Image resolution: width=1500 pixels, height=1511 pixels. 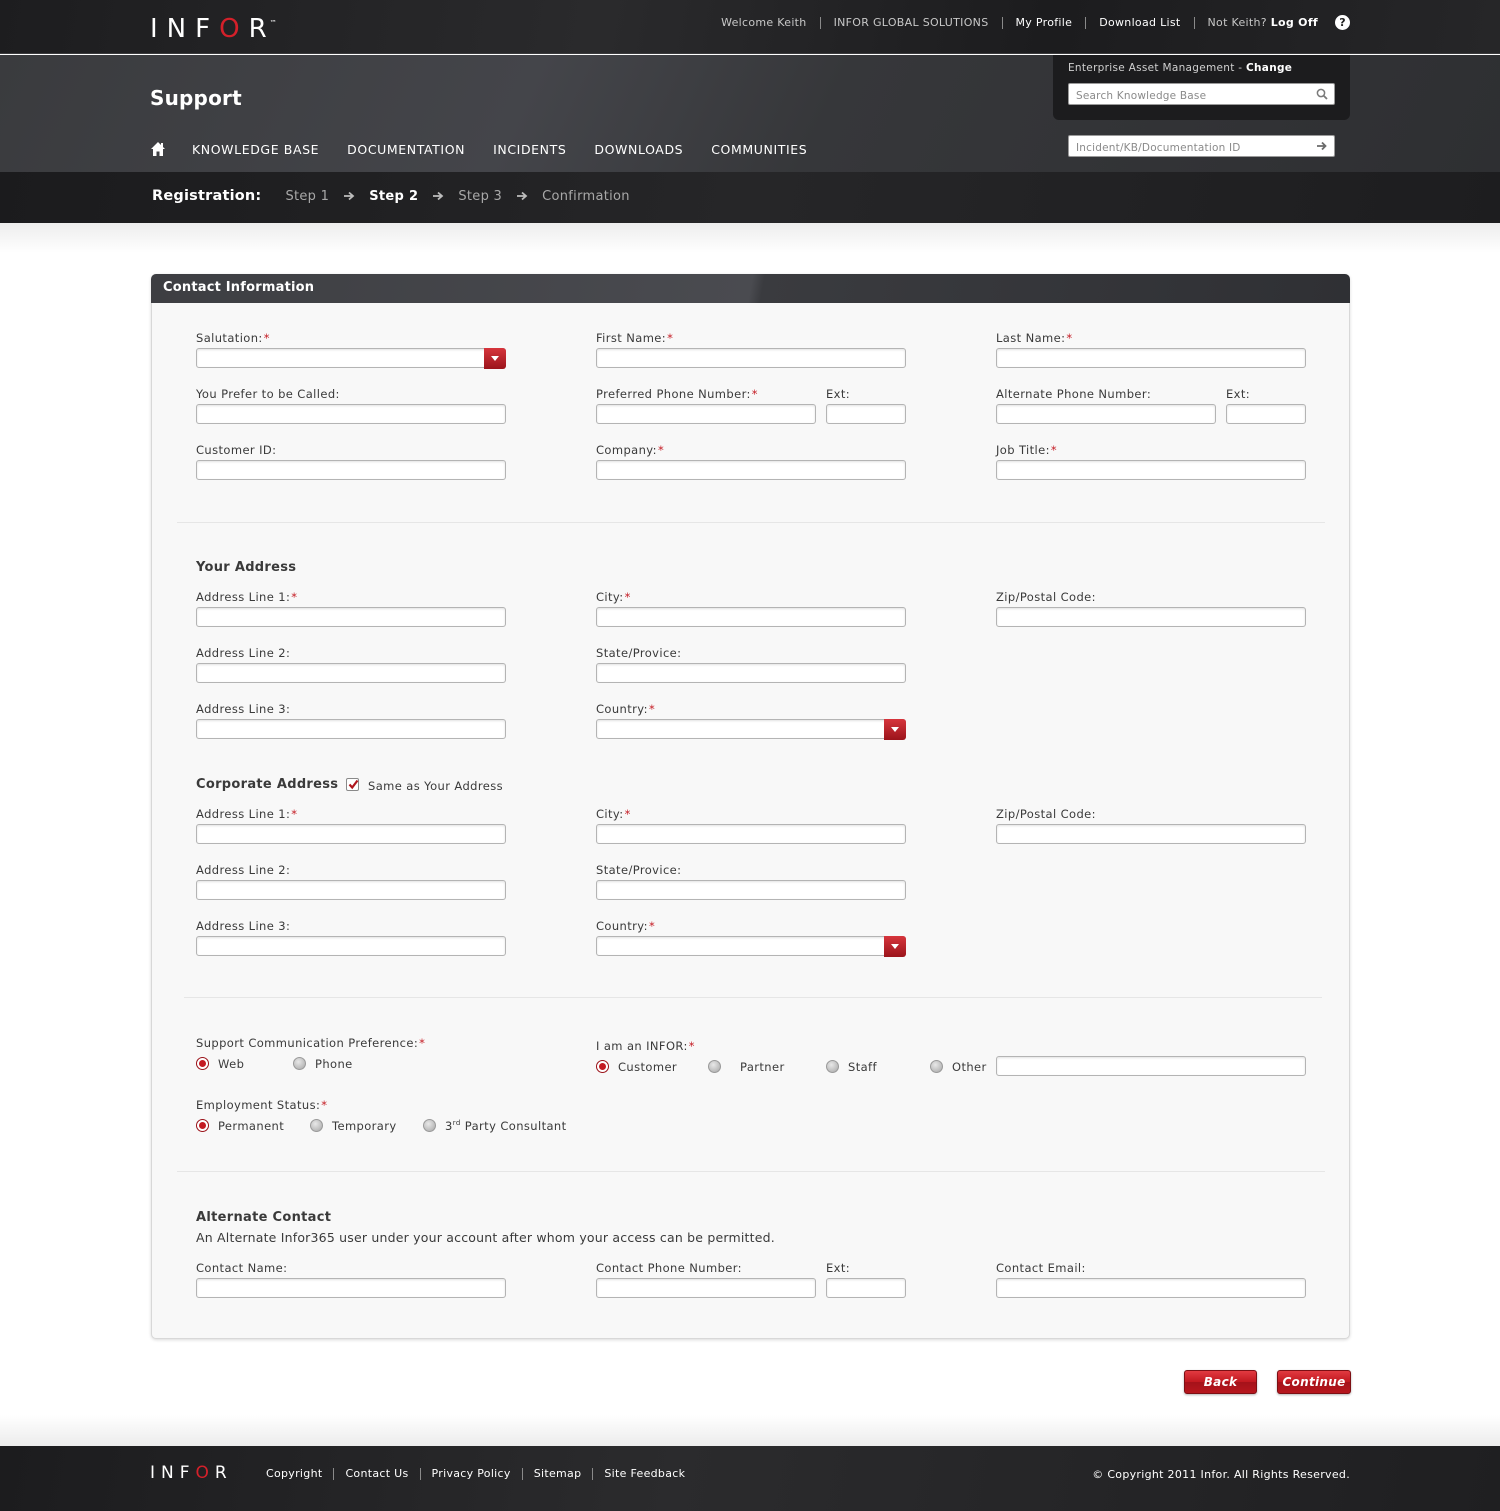 What do you see at coordinates (231, 1064) in the screenshot?
I see `comm-web-label: Web` at bounding box center [231, 1064].